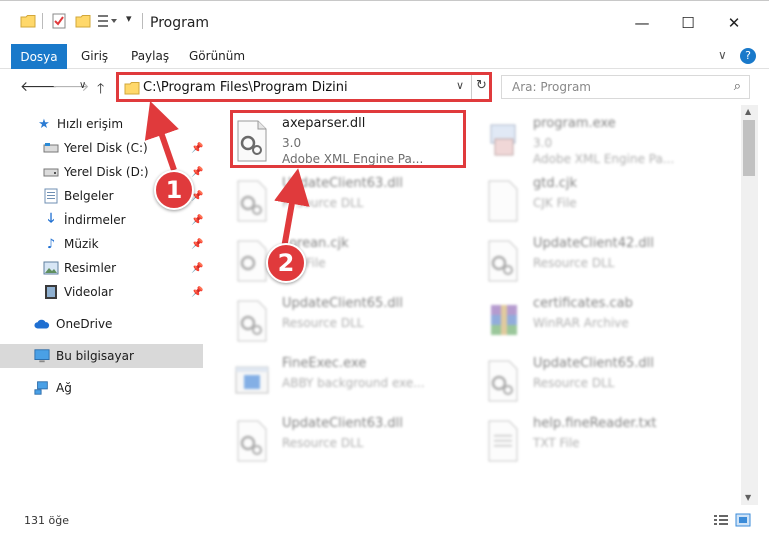 Image resolution: width=769 pixels, height=539 pixels. I want to click on new-folder-icon, so click(83, 22).